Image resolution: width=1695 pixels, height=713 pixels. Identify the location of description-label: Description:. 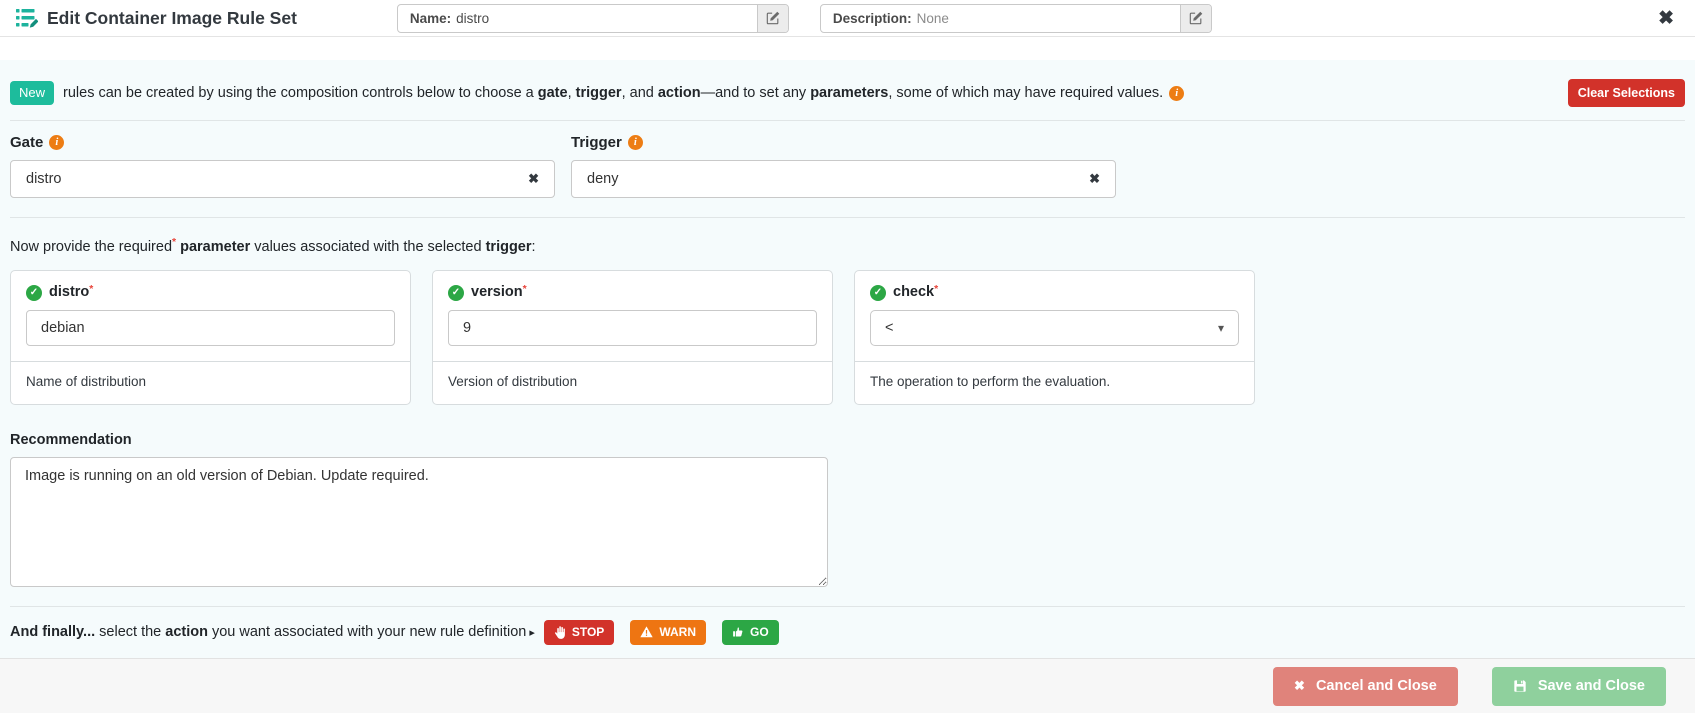
(872, 18).